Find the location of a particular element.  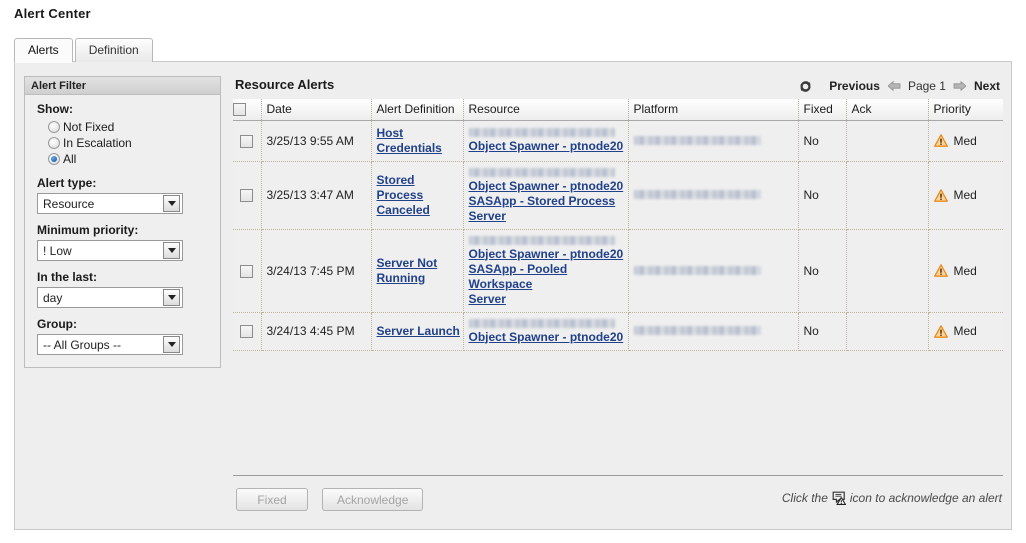

column-header-platform: Platform is located at coordinates (713, 110).